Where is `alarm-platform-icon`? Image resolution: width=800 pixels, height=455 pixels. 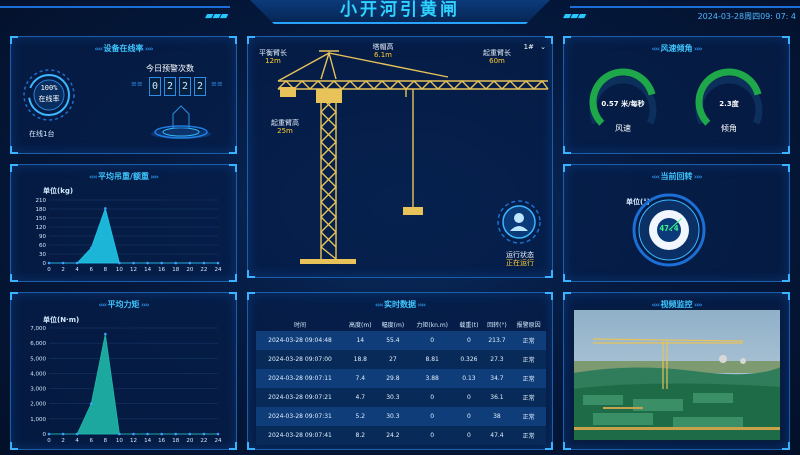
alarm-platform-icon is located at coordinates (181, 122).